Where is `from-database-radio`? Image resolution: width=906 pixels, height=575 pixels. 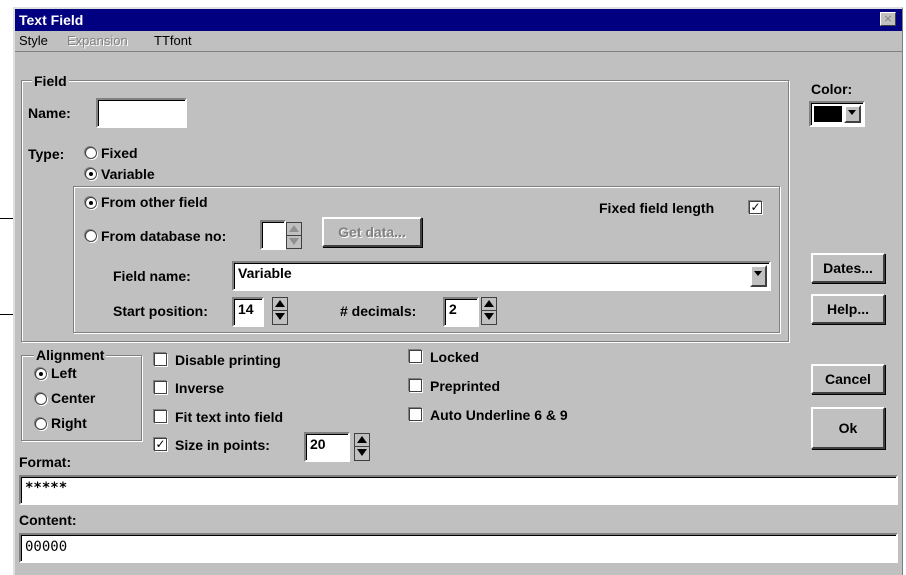 from-database-radio is located at coordinates (91, 236).